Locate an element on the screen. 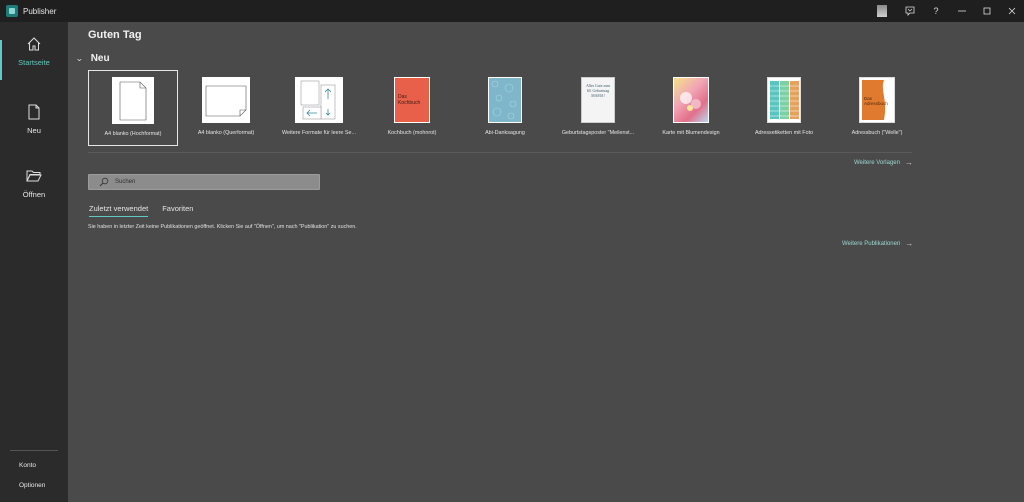  thumbnail-text: Das Kochbuch is located at coordinates (409, 100).